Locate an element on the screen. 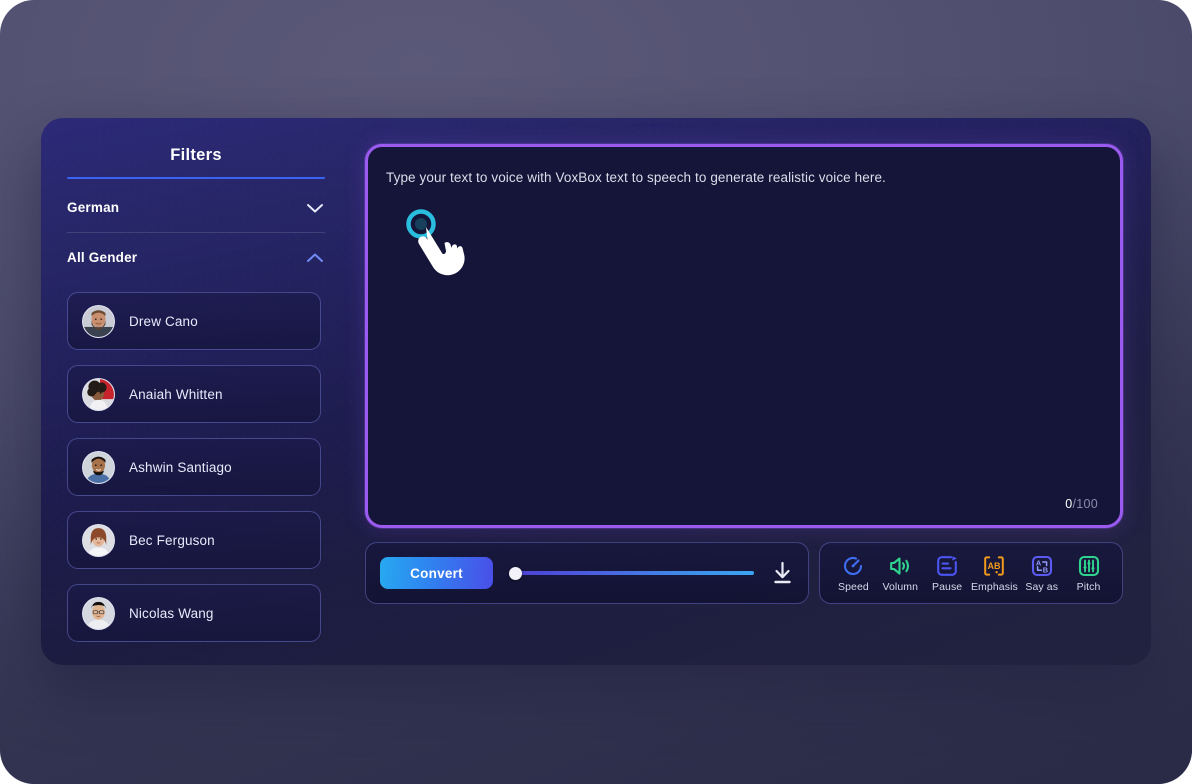  svg-text: AB is located at coordinates (994, 566).